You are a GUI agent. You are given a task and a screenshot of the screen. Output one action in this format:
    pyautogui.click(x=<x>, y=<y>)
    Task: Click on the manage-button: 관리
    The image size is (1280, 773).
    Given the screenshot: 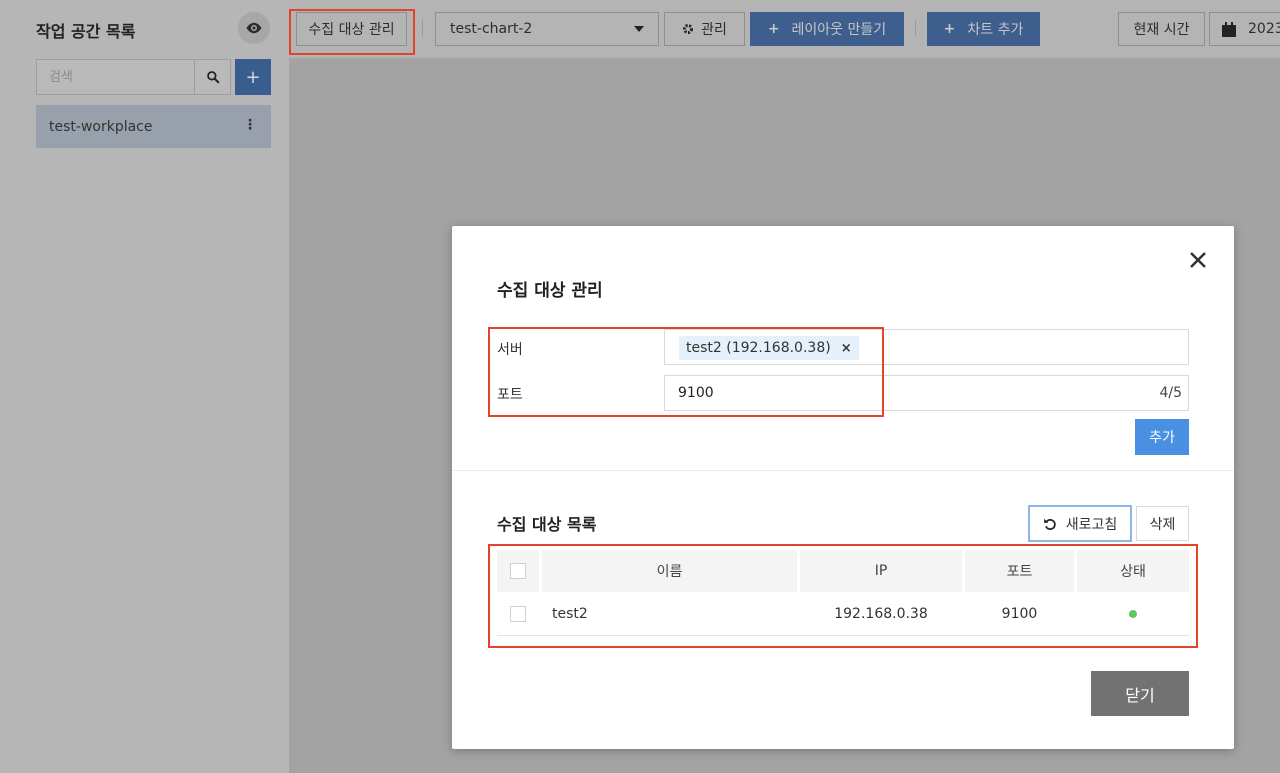 What is the action you would take?
    pyautogui.click(x=704, y=29)
    